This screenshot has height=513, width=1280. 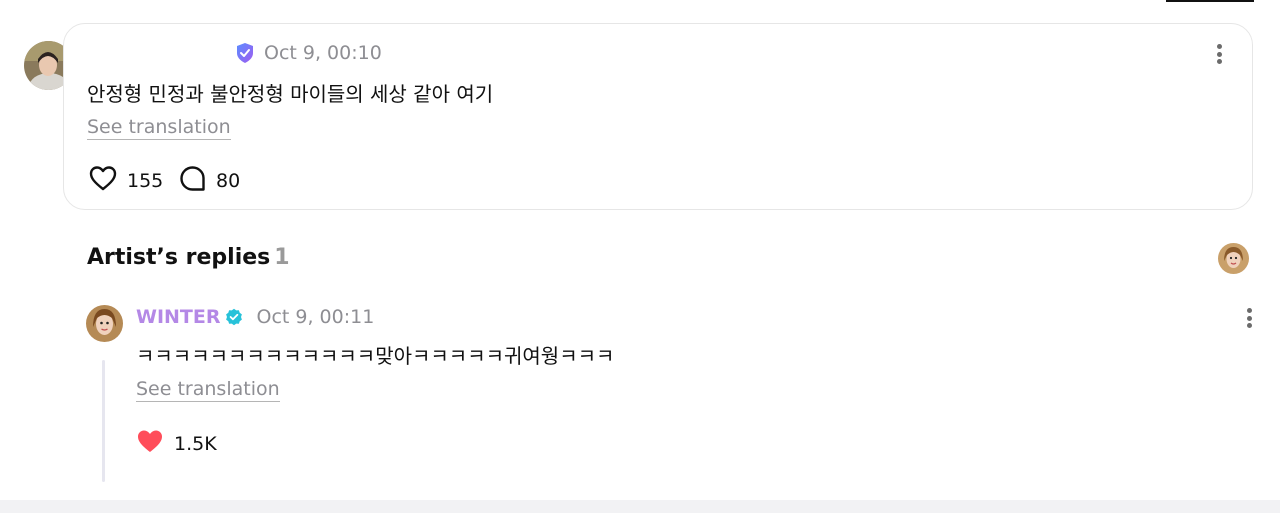 I want to click on reply-like-count: 1.5K, so click(x=195, y=443).